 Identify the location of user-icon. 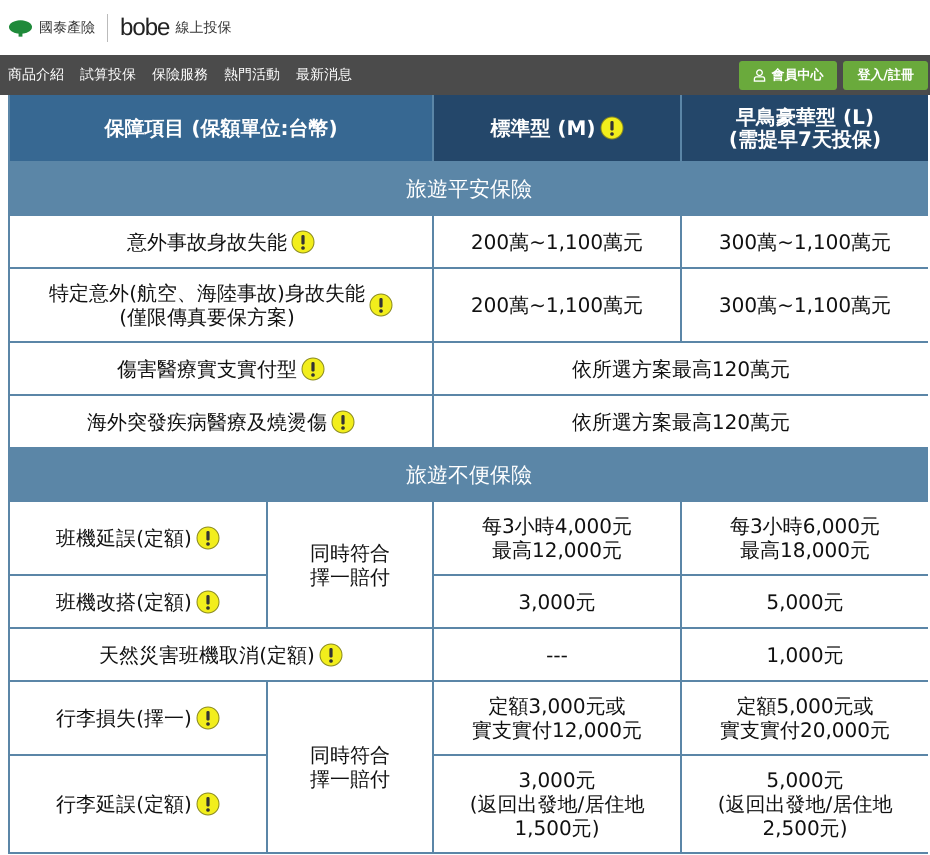
(759, 75).